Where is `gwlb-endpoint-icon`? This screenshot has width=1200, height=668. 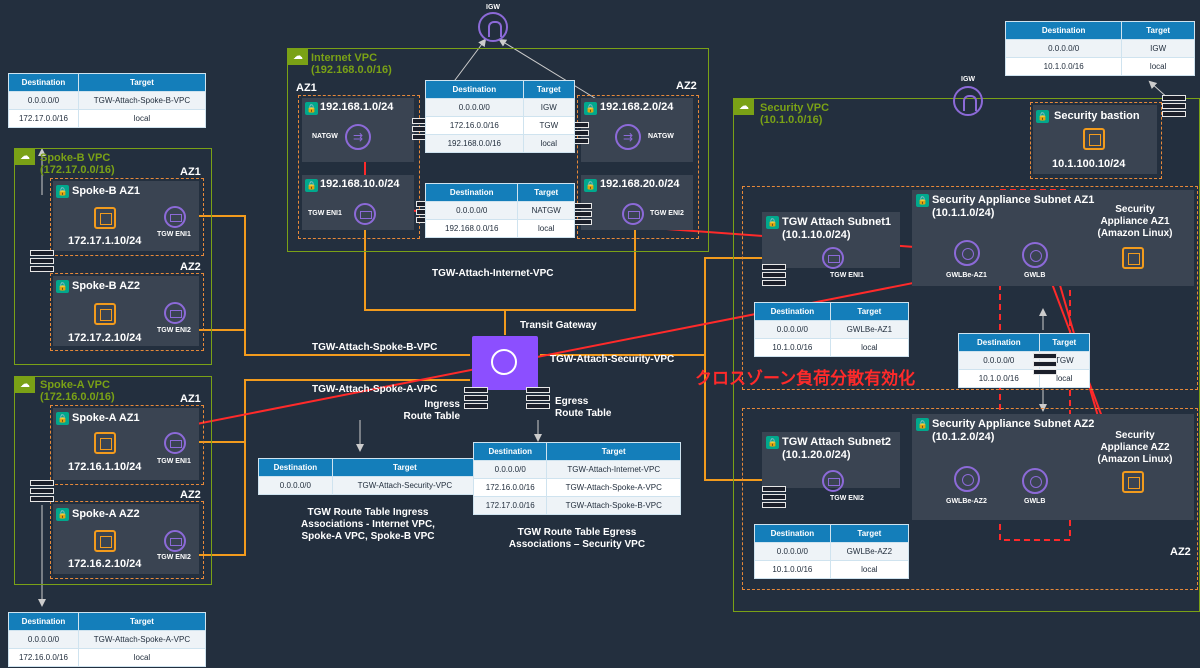
gwlb-endpoint-icon is located at coordinates (967, 253).